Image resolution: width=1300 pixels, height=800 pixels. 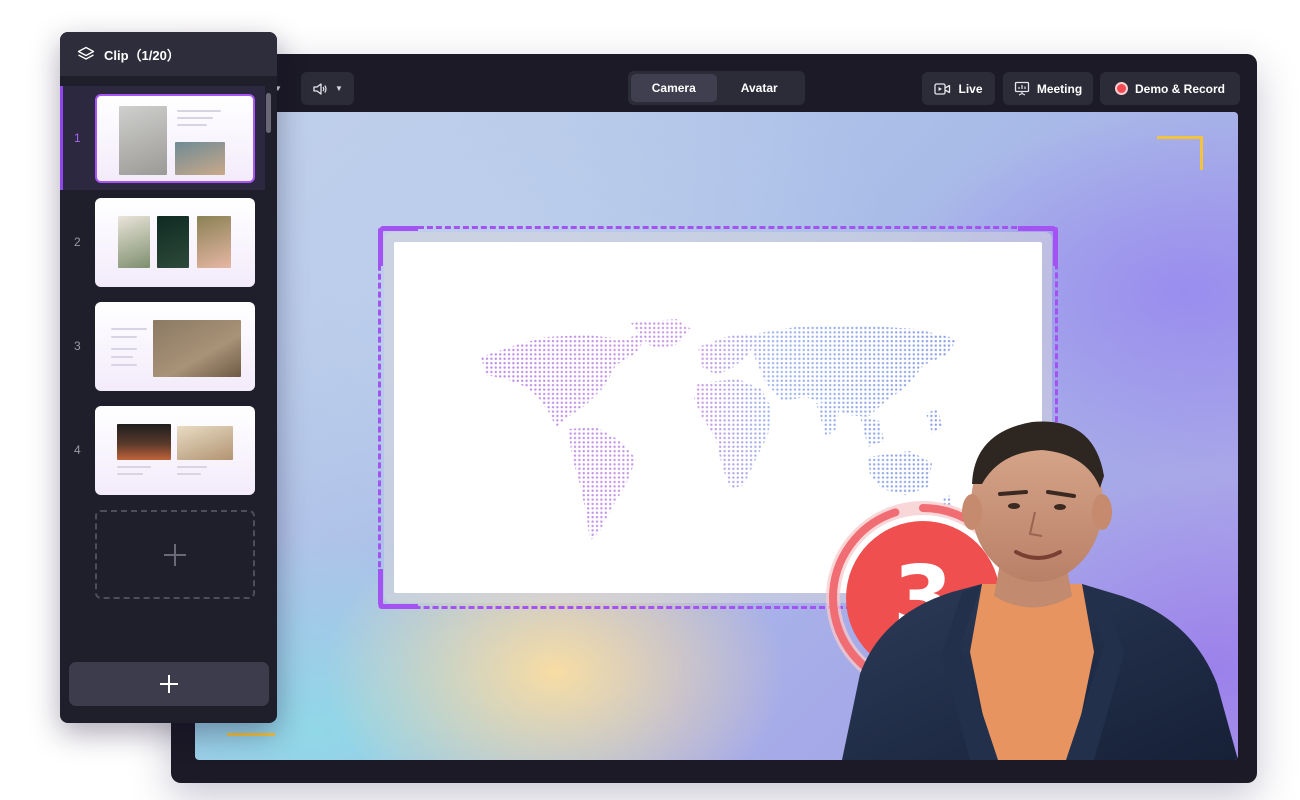 I want to click on clip-item-1: 1, so click(x=162, y=138).